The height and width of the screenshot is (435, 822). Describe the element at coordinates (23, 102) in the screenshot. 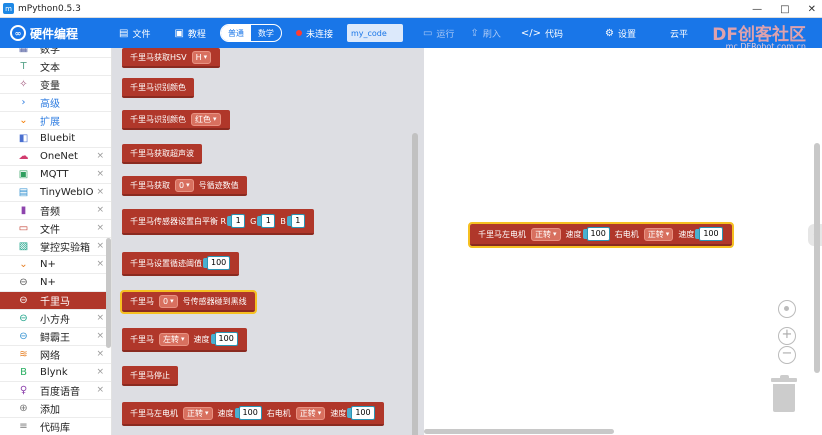

I see `category-icon: ›` at that location.